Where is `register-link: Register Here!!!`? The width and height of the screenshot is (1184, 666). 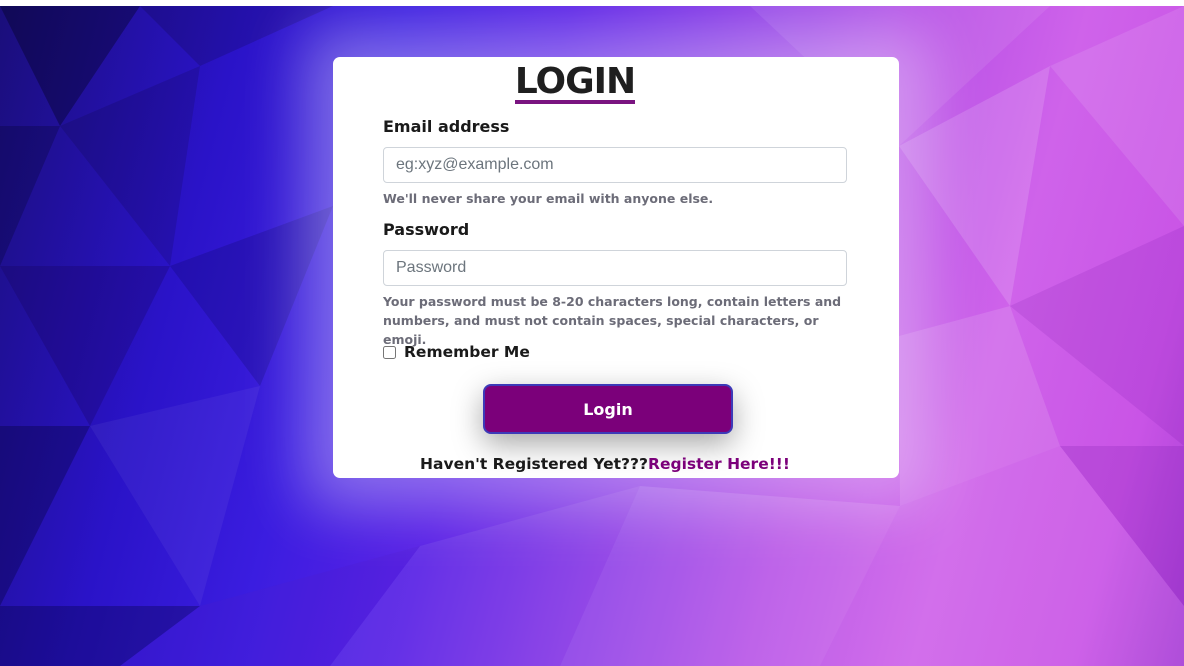 register-link: Register Here!!! is located at coordinates (719, 464).